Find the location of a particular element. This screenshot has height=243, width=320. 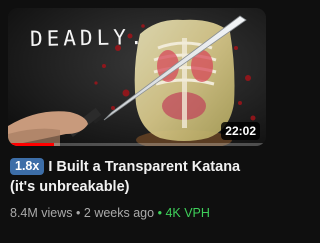

duration-badge: 22:02 is located at coordinates (240, 131).